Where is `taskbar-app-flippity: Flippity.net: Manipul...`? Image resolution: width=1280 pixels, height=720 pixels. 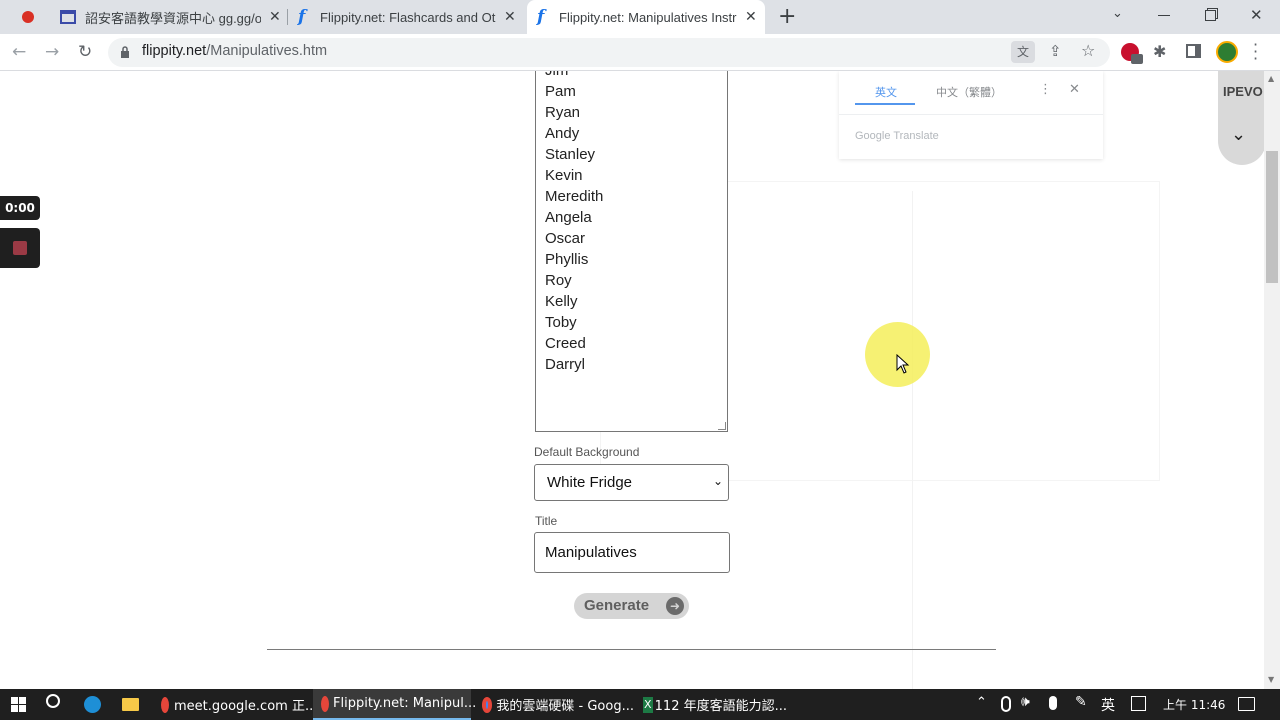 taskbar-app-flippity: Flippity.net: Manipul... is located at coordinates (394, 704).